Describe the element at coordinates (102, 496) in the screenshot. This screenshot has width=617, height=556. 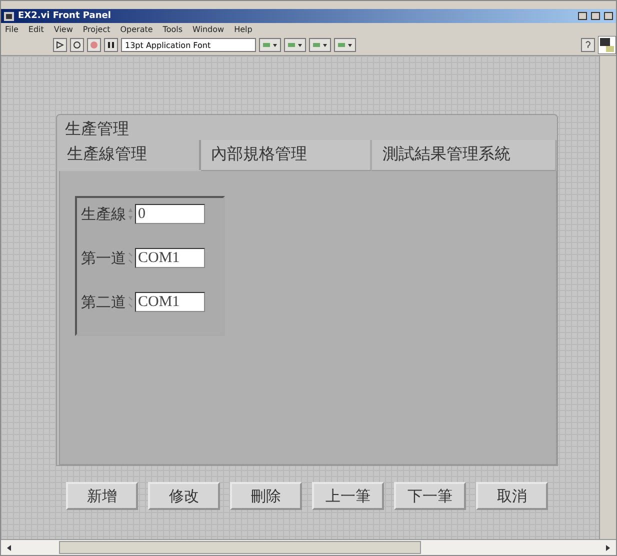
I see `action-button: 新增` at that location.